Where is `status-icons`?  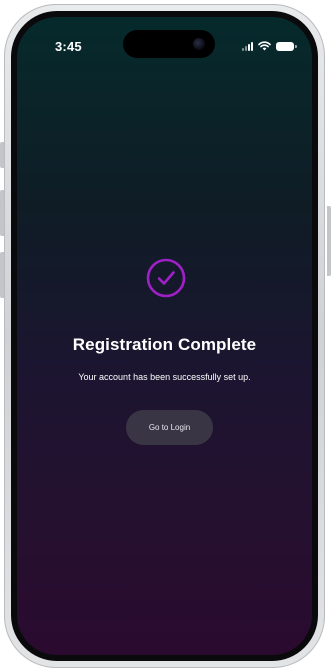 status-icons is located at coordinates (269, 46).